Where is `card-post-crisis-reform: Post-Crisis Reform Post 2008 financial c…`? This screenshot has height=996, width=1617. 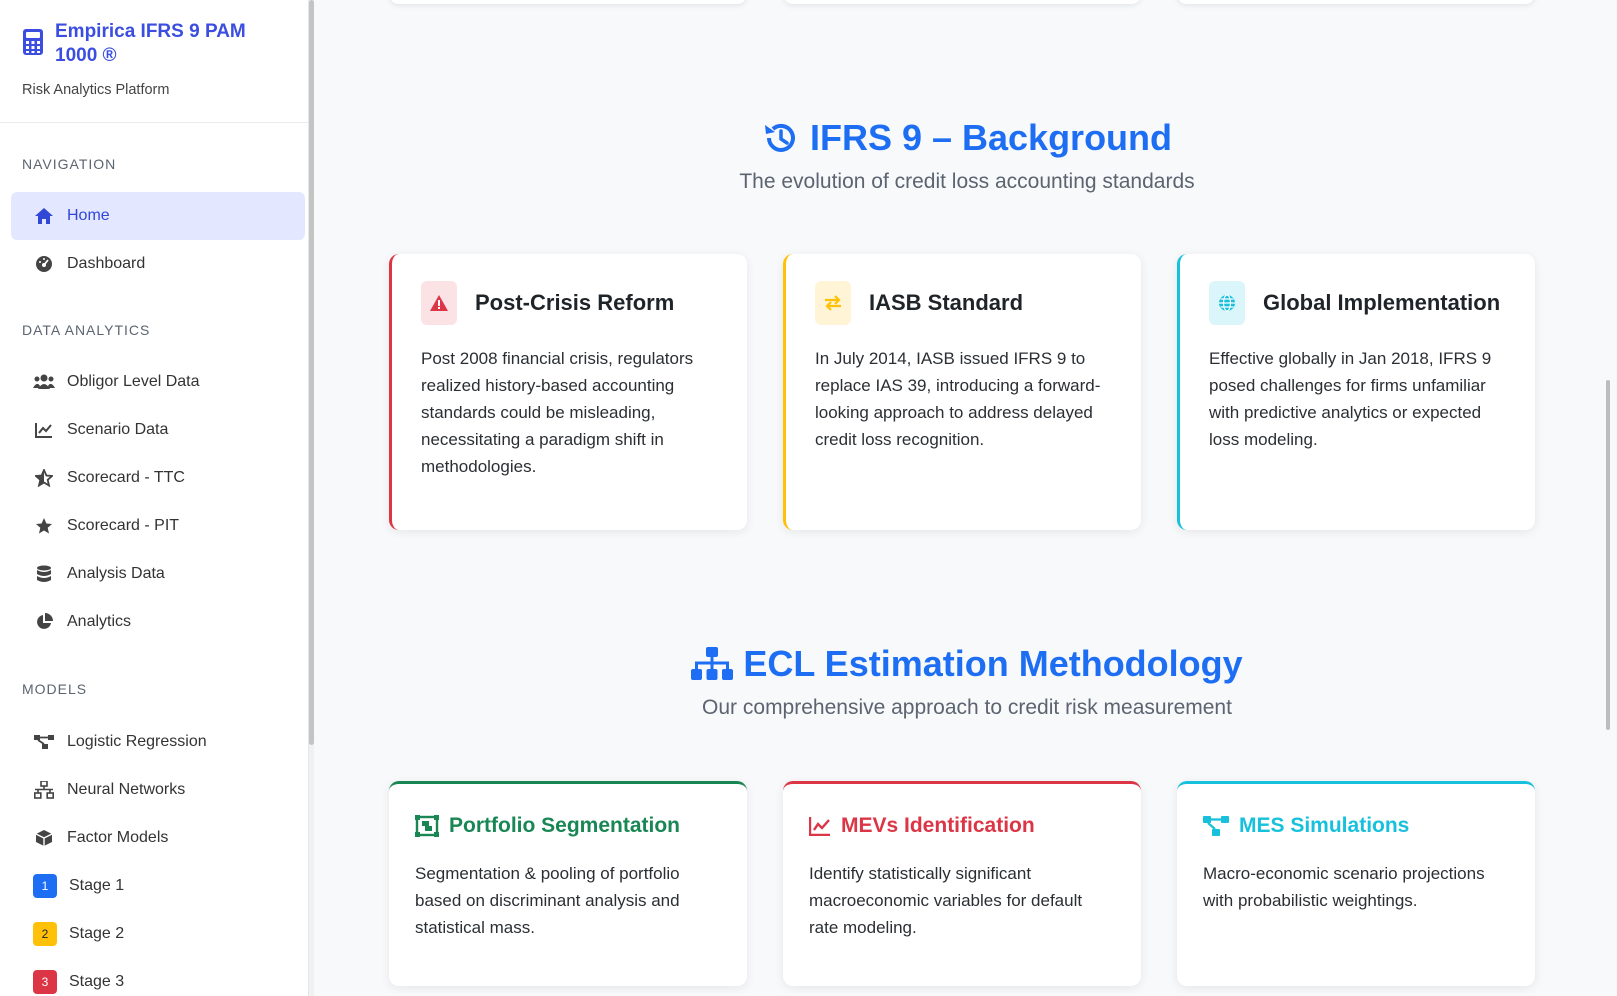 card-post-crisis-reform: Post-Crisis Reform Post 2008 financial c… is located at coordinates (568, 392).